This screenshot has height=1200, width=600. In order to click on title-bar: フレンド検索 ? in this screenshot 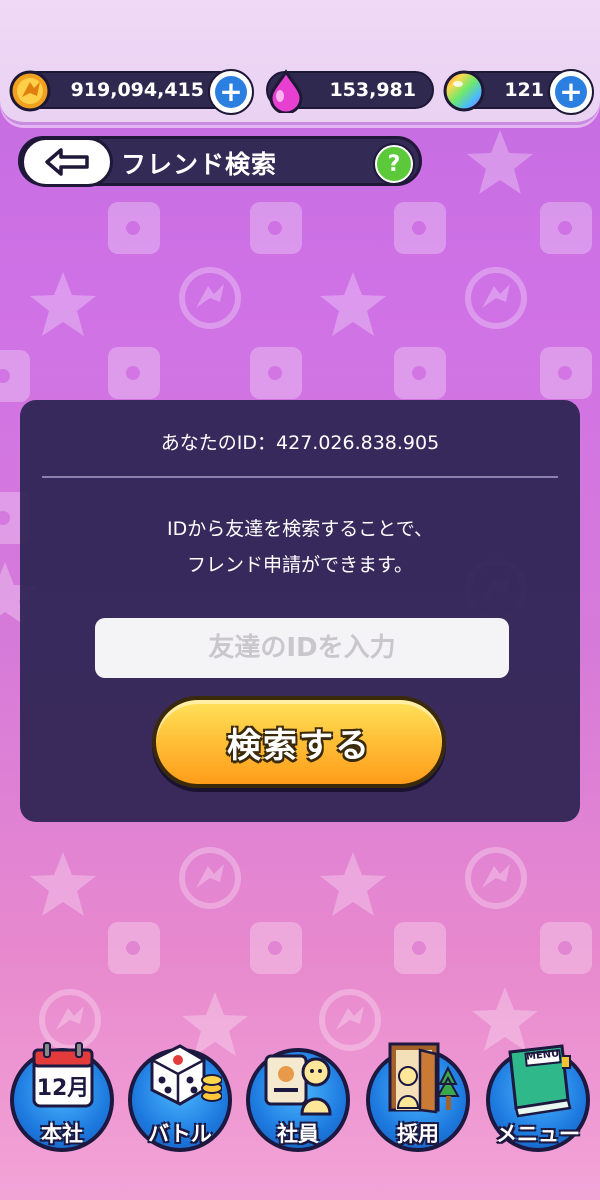, I will do `click(220, 161)`.